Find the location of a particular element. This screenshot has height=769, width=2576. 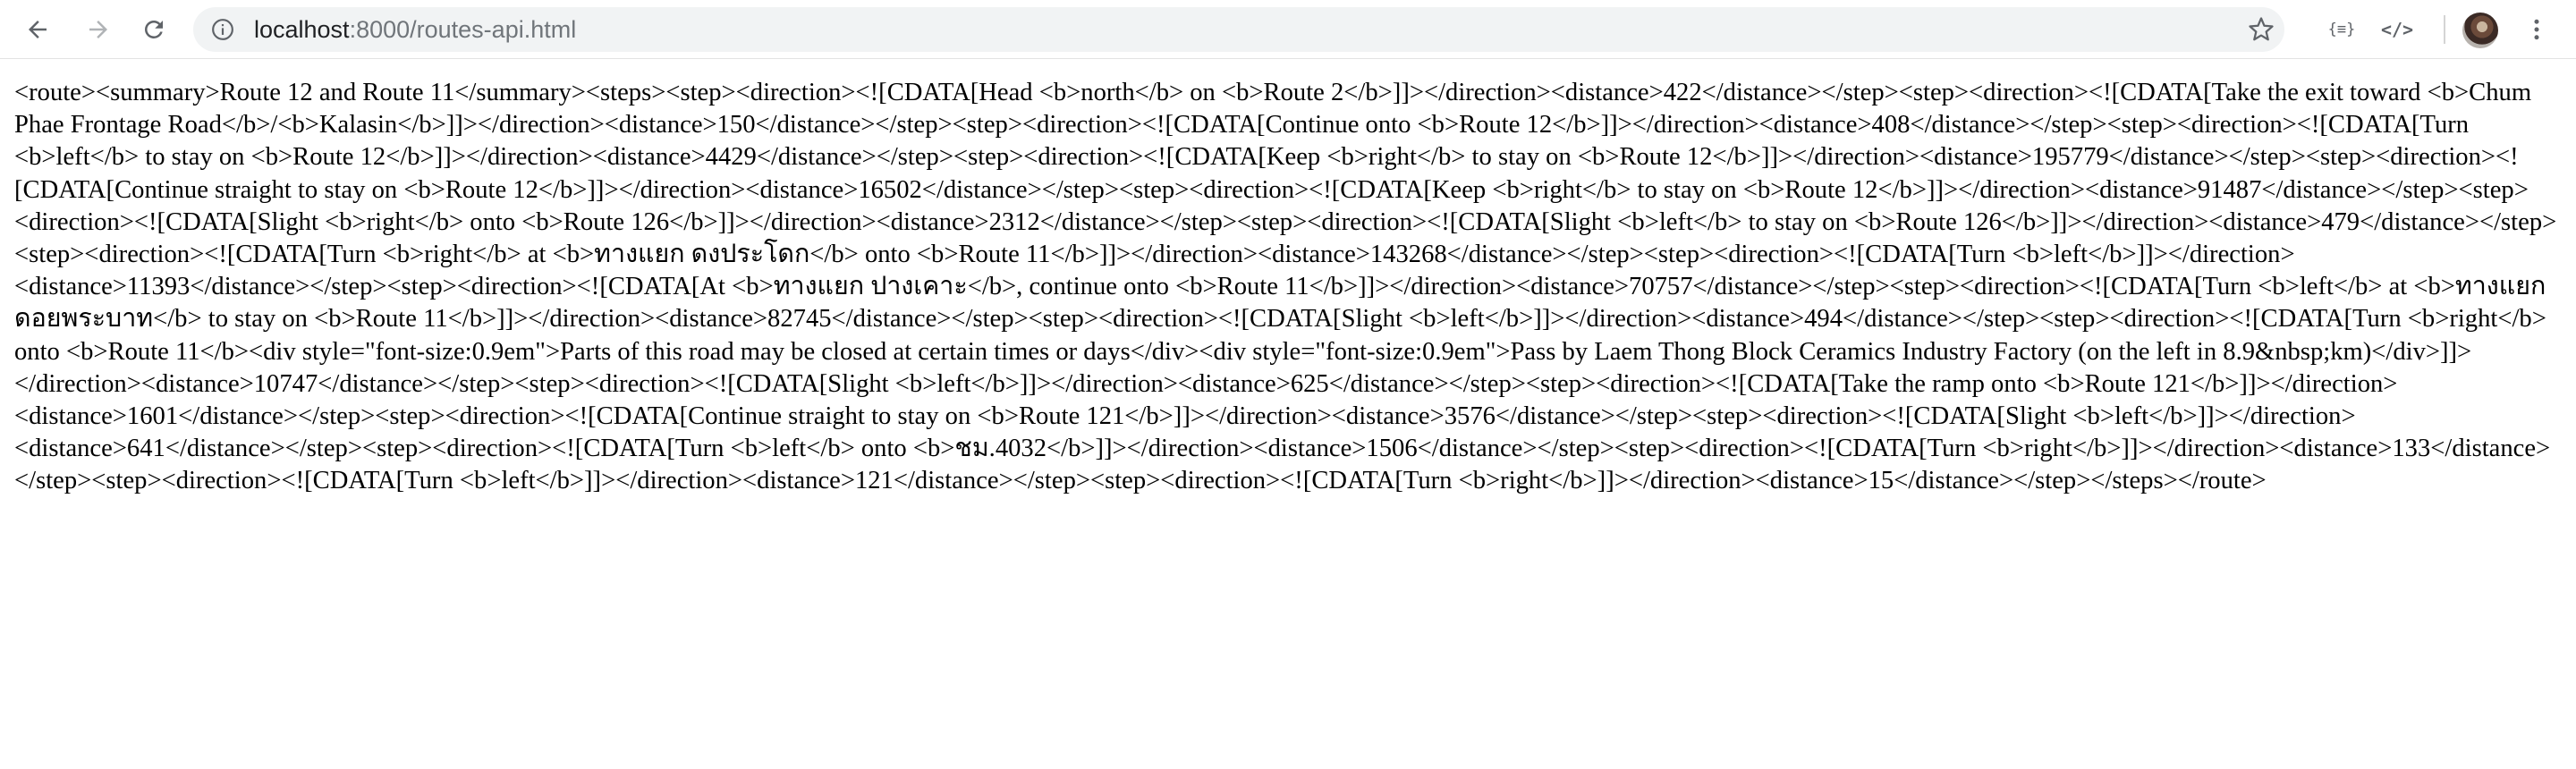

url-text: localhost:8000/routes-api.html is located at coordinates (415, 30).